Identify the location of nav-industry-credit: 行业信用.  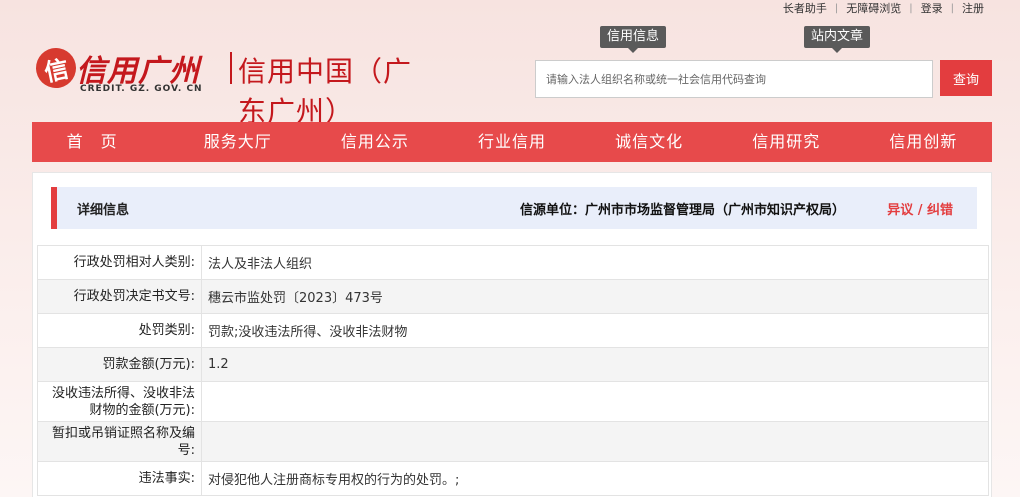
(511, 142).